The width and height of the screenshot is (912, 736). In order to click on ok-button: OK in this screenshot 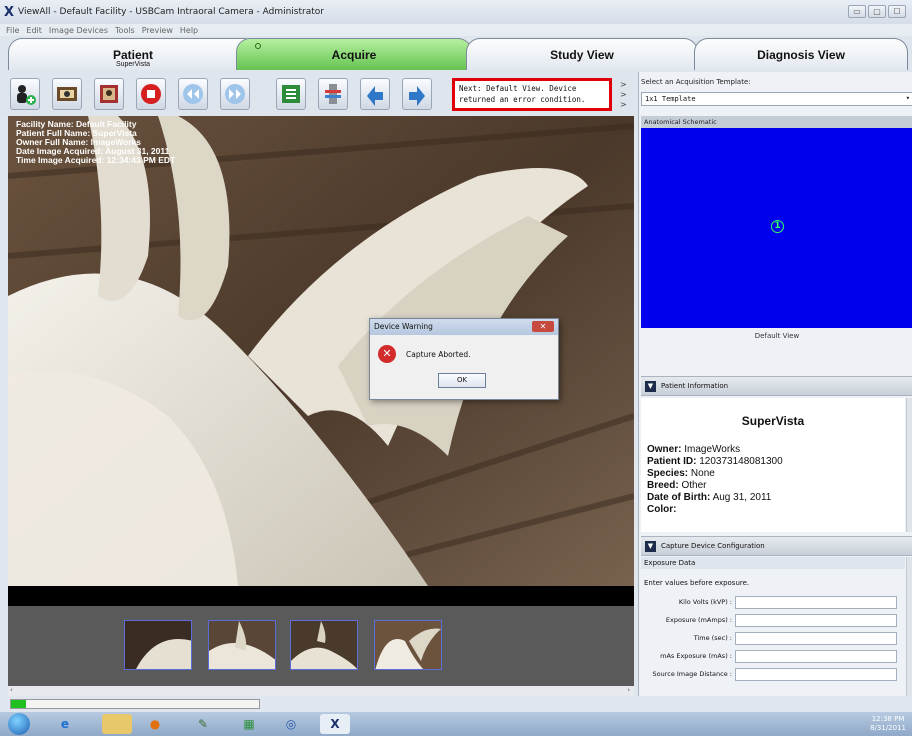, I will do `click(462, 380)`.